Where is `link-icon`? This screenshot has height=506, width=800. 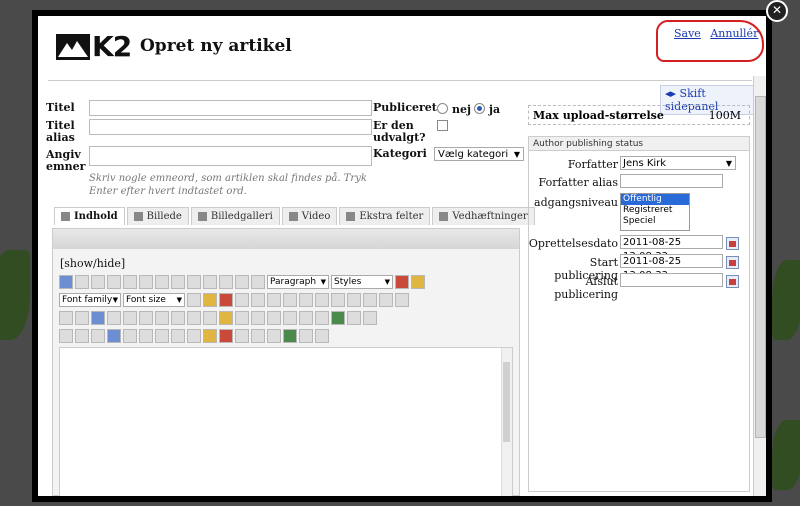
link-icon is located at coordinates (370, 300).